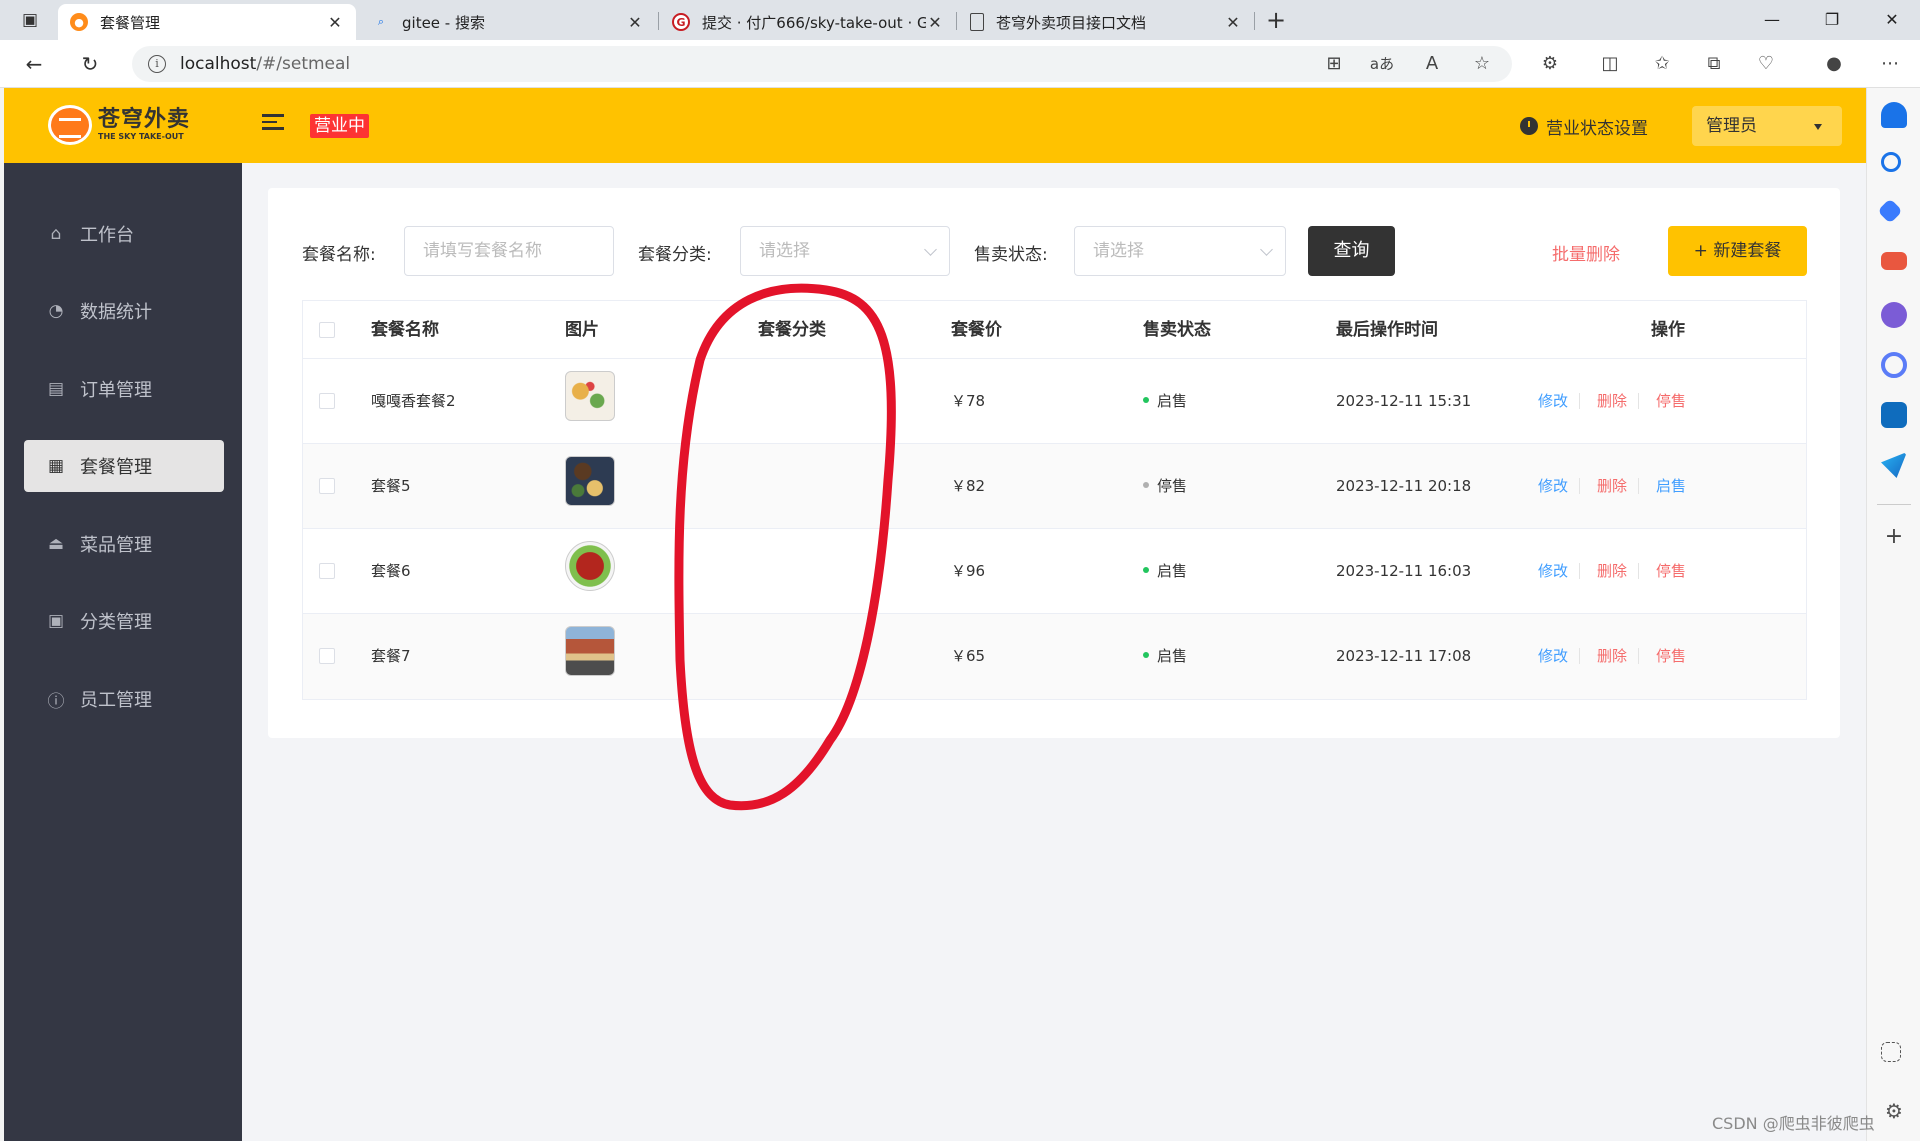 This screenshot has width=1920, height=1141. Describe the element at coordinates (1482, 64) in the screenshot. I see `favorite-star-icon: ☆` at that location.